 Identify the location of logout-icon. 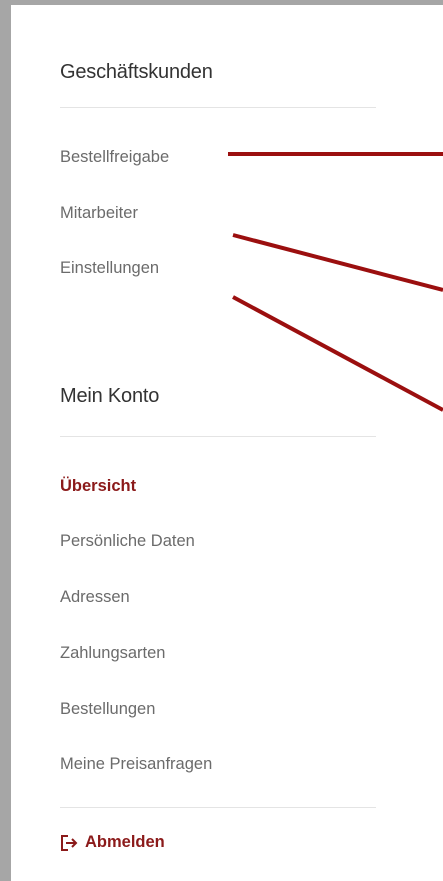
(69, 843).